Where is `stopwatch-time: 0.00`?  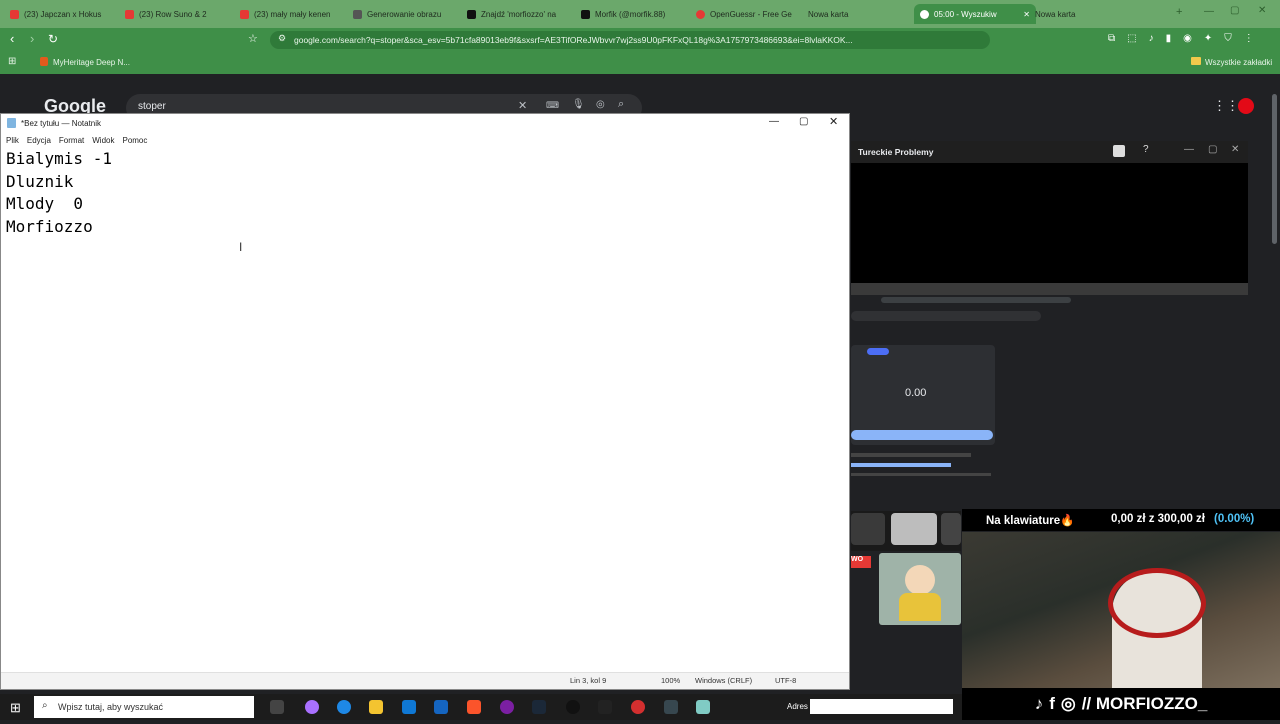 stopwatch-time: 0.00 is located at coordinates (916, 393).